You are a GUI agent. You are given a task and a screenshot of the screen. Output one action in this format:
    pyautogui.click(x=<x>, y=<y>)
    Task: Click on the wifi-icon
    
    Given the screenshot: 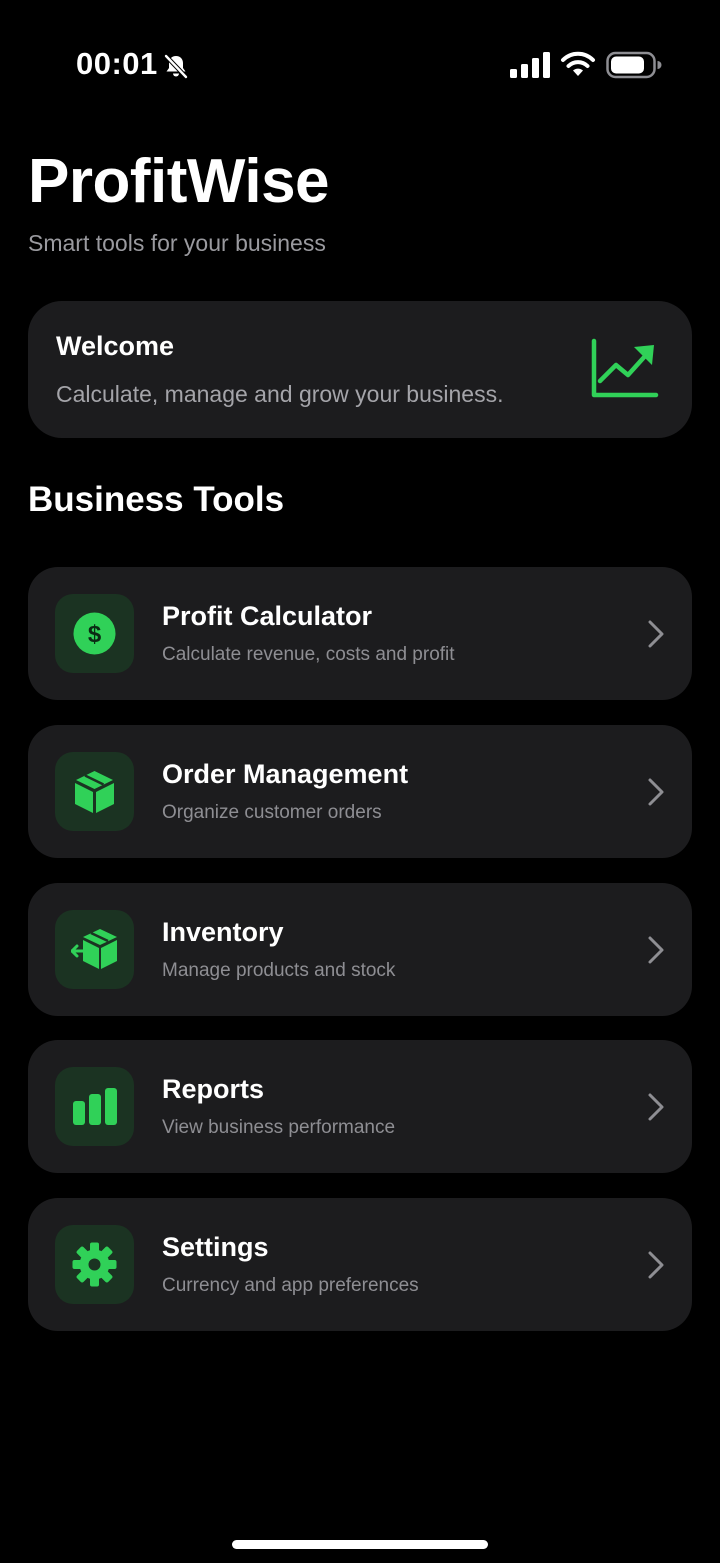 What is the action you would take?
    pyautogui.click(x=578, y=63)
    